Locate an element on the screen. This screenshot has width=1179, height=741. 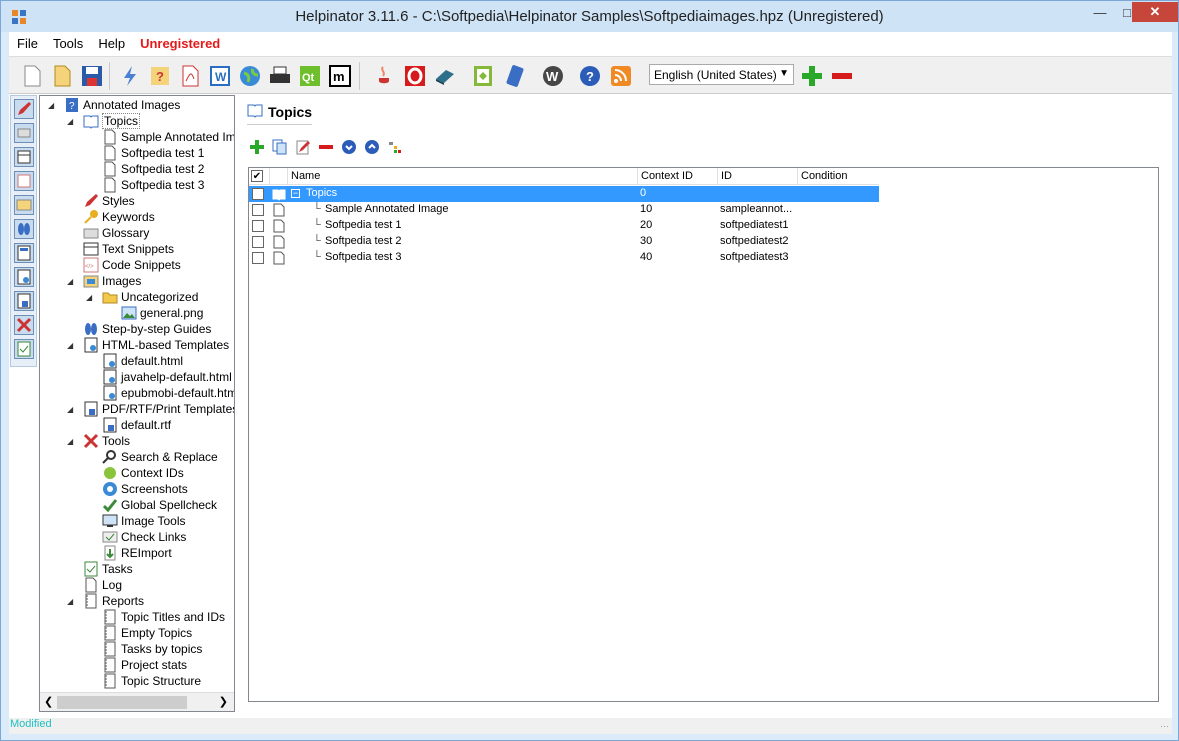
tree-report-item: Project stats is located at coordinates (144, 665).